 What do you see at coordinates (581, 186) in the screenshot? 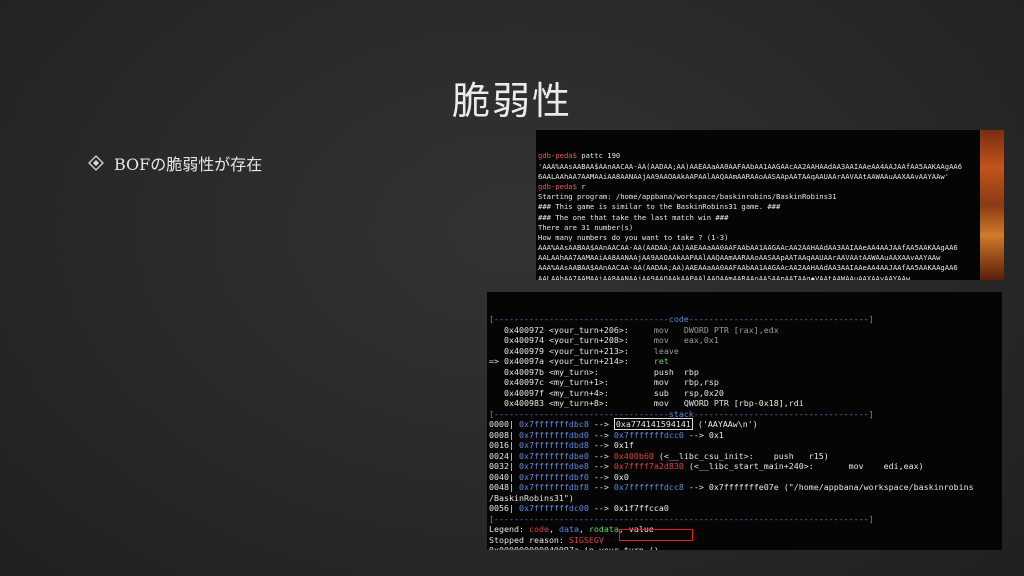
I see `terminal-text: r` at bounding box center [581, 186].